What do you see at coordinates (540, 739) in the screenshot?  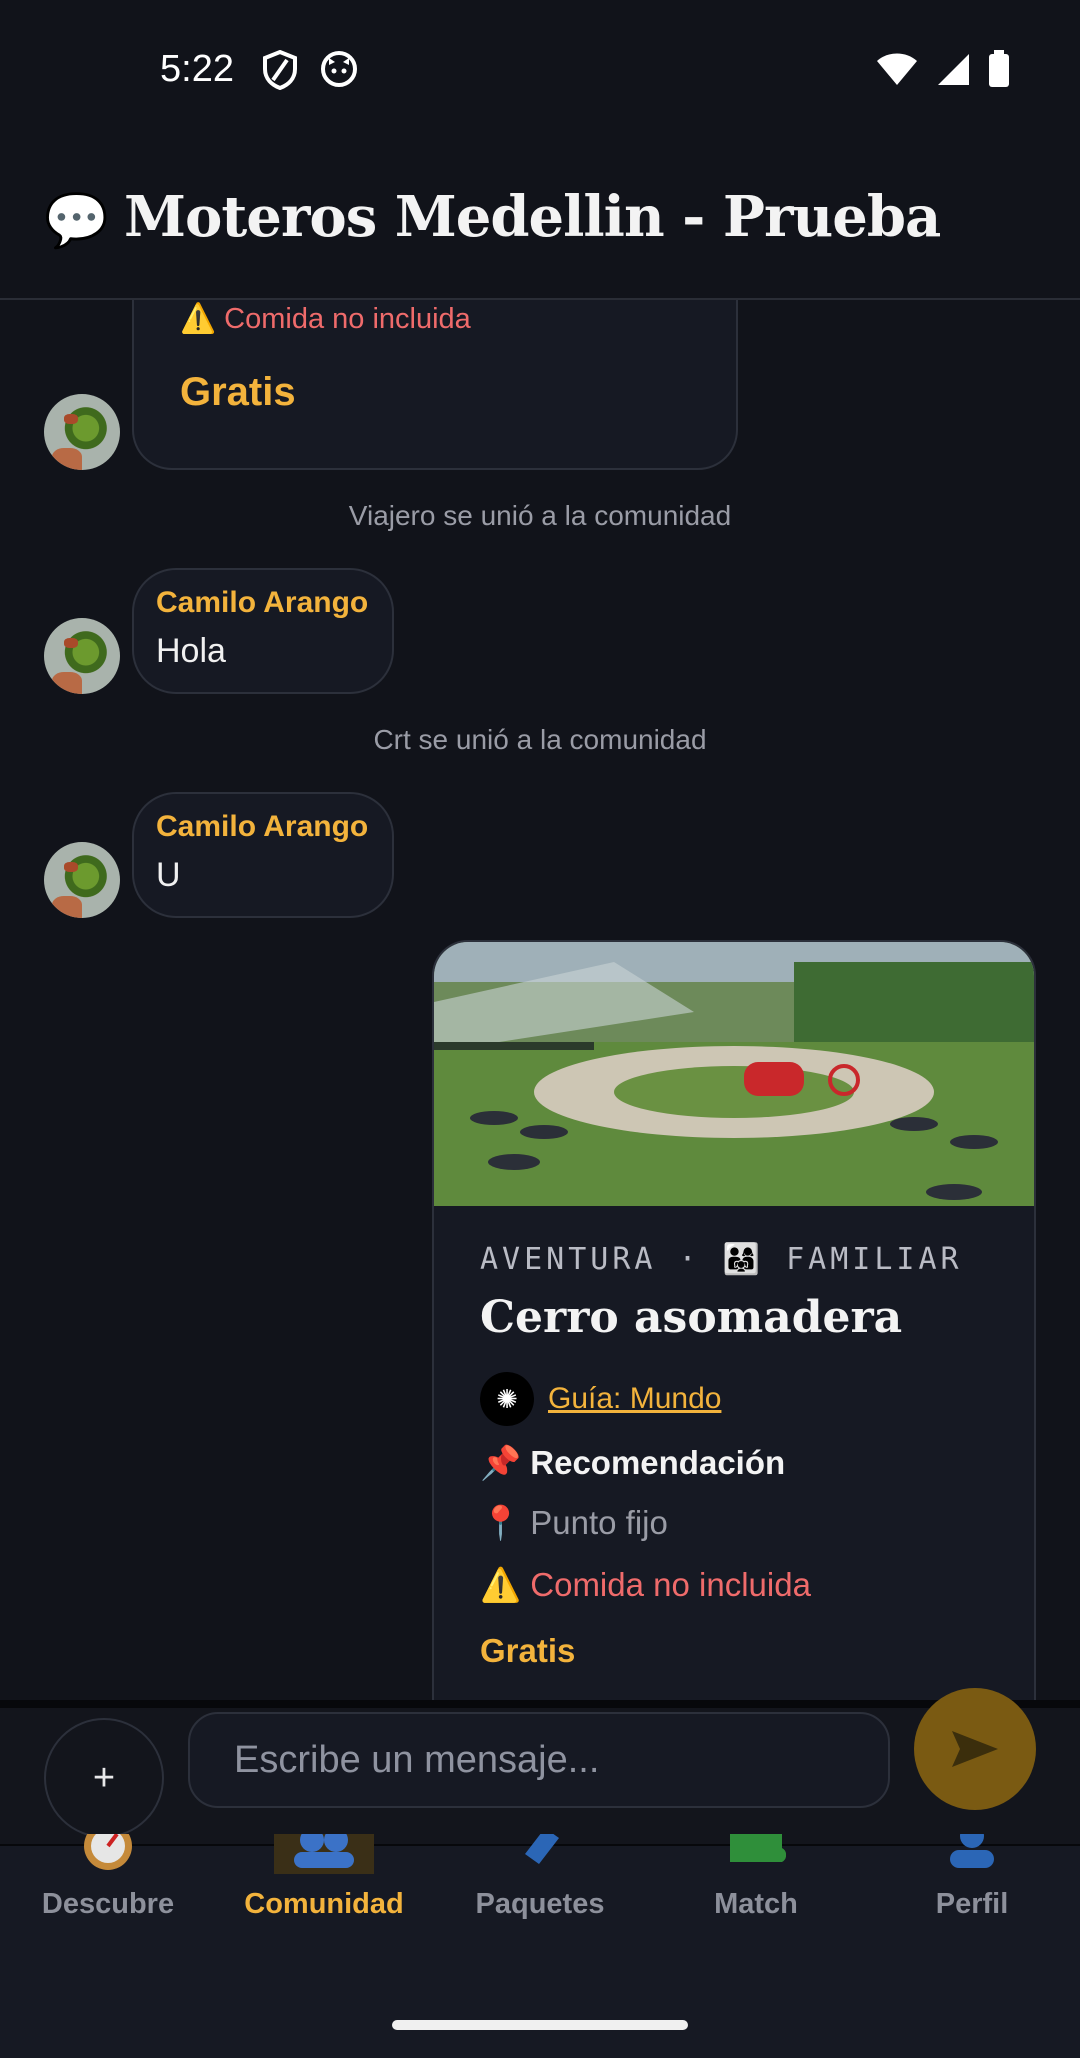 I see `system-message: Crt se unió a la comunidad` at bounding box center [540, 739].